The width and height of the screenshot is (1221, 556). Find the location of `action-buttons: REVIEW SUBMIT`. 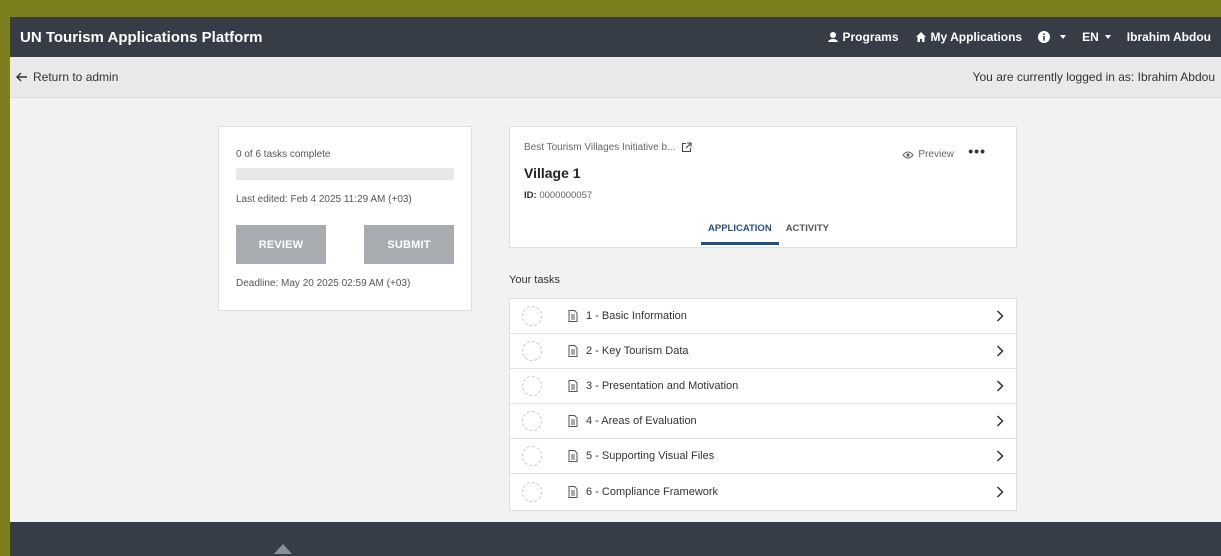

action-buttons: REVIEW SUBMIT is located at coordinates (345, 244).